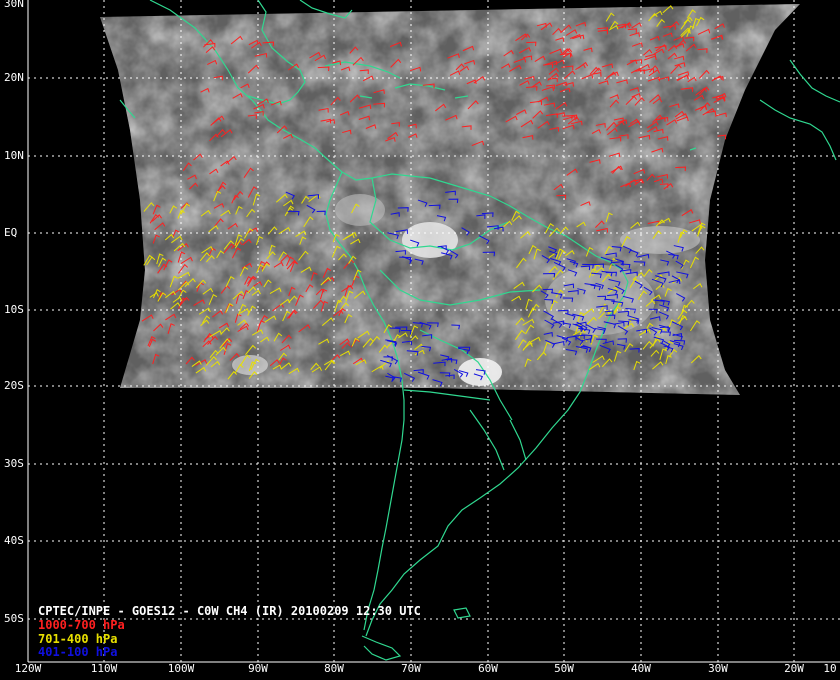 Image resolution: width=840 pixels, height=680 pixels. What do you see at coordinates (718, 668) in the screenshot?
I see `lon-label-30w: 30W` at bounding box center [718, 668].